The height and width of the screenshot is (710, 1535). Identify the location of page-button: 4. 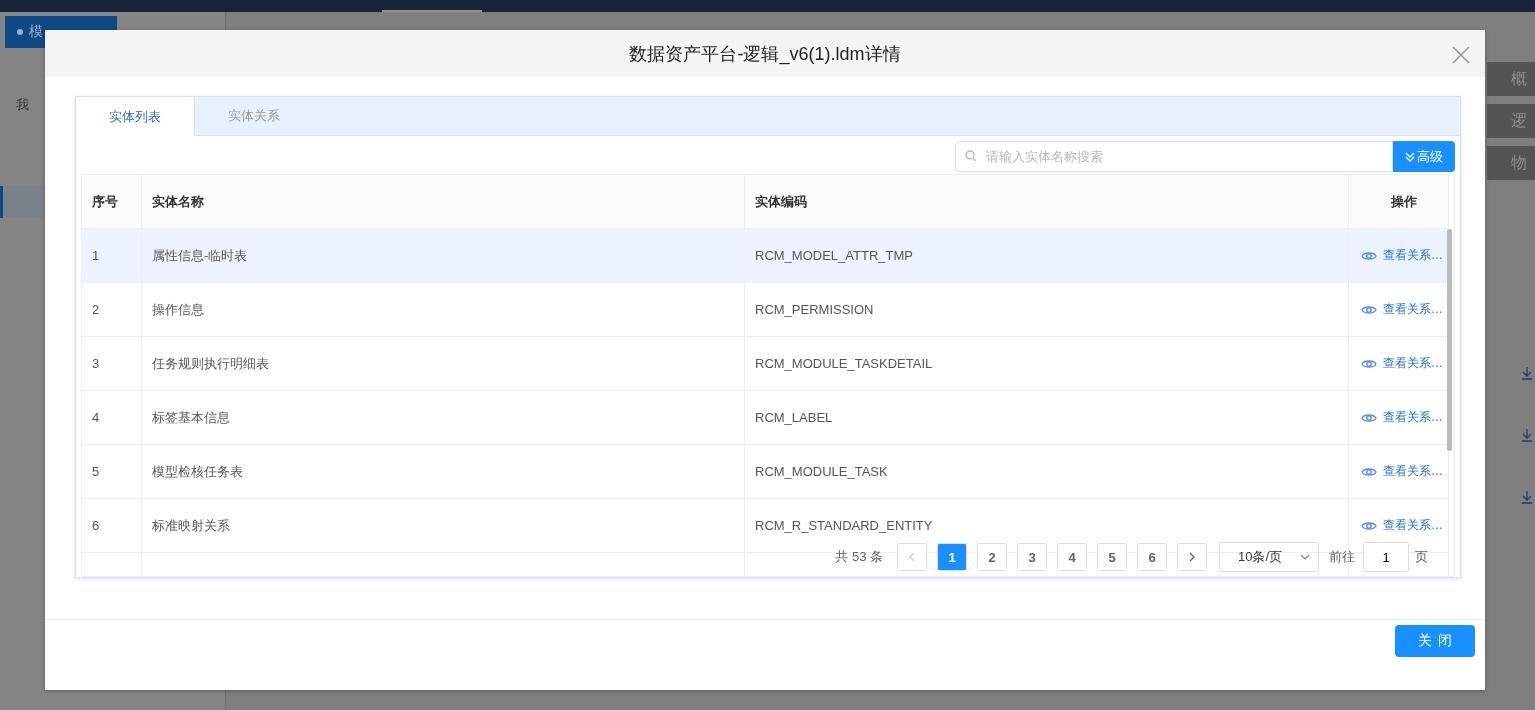
(1072, 557).